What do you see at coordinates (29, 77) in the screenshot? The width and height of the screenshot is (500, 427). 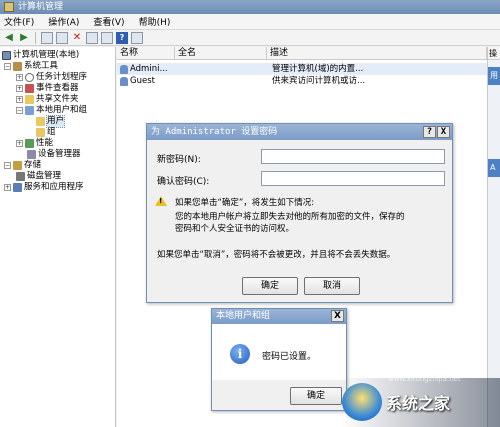 I see `clock-icon` at bounding box center [29, 77].